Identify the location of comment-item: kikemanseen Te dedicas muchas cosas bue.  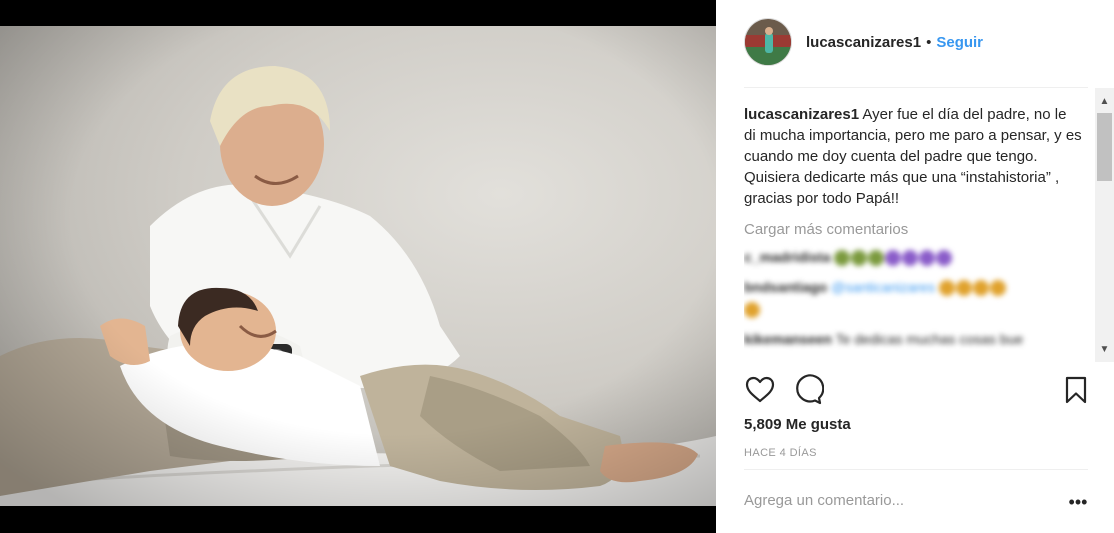
(916, 339).